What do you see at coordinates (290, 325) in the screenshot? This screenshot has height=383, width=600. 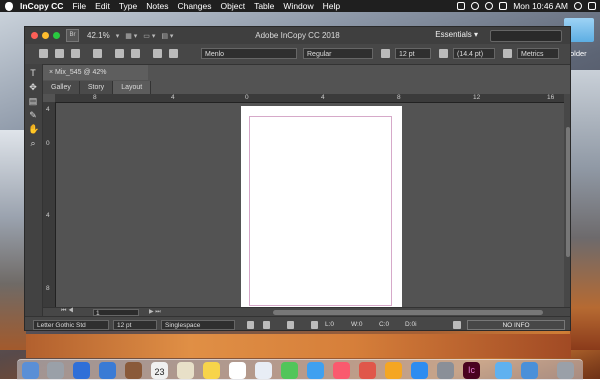 I see `menu-icon` at bounding box center [290, 325].